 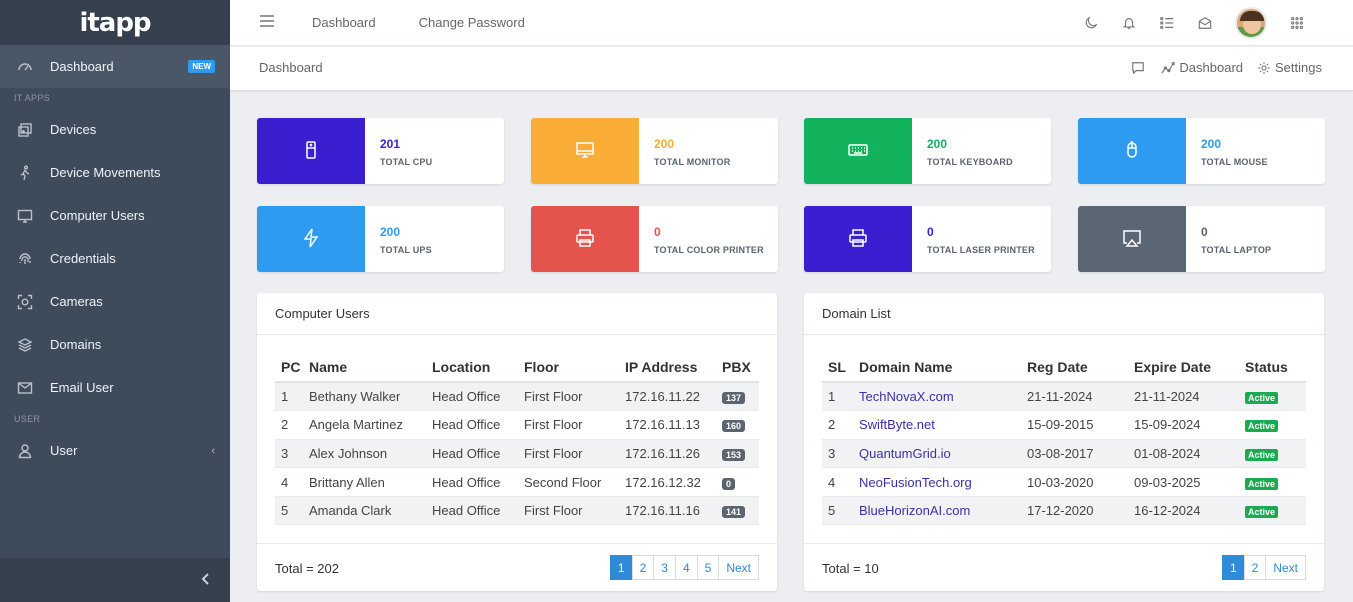 I want to click on envelope-open-icon, so click(x=1205, y=23).